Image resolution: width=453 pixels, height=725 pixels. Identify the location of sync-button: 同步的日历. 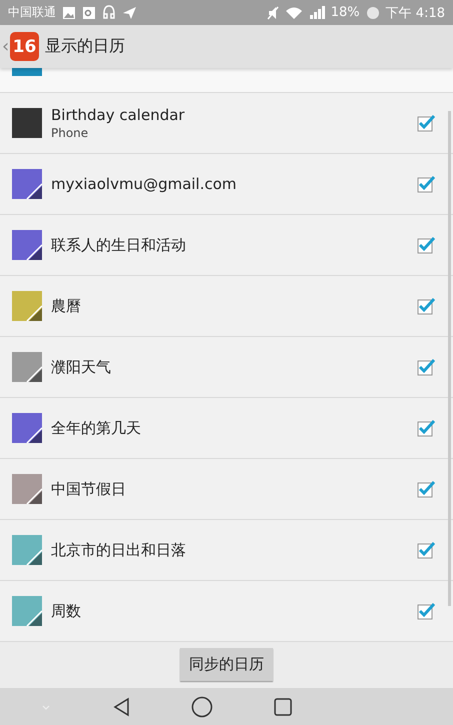
(226, 664).